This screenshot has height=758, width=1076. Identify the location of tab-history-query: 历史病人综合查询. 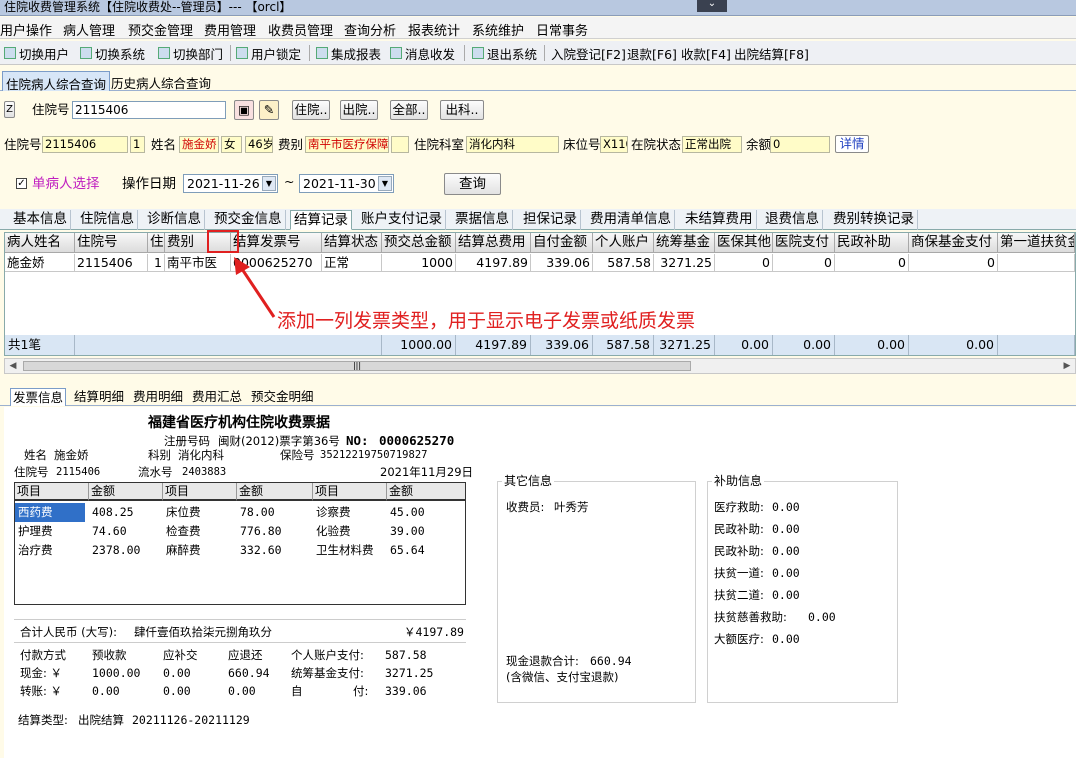
(161, 81).